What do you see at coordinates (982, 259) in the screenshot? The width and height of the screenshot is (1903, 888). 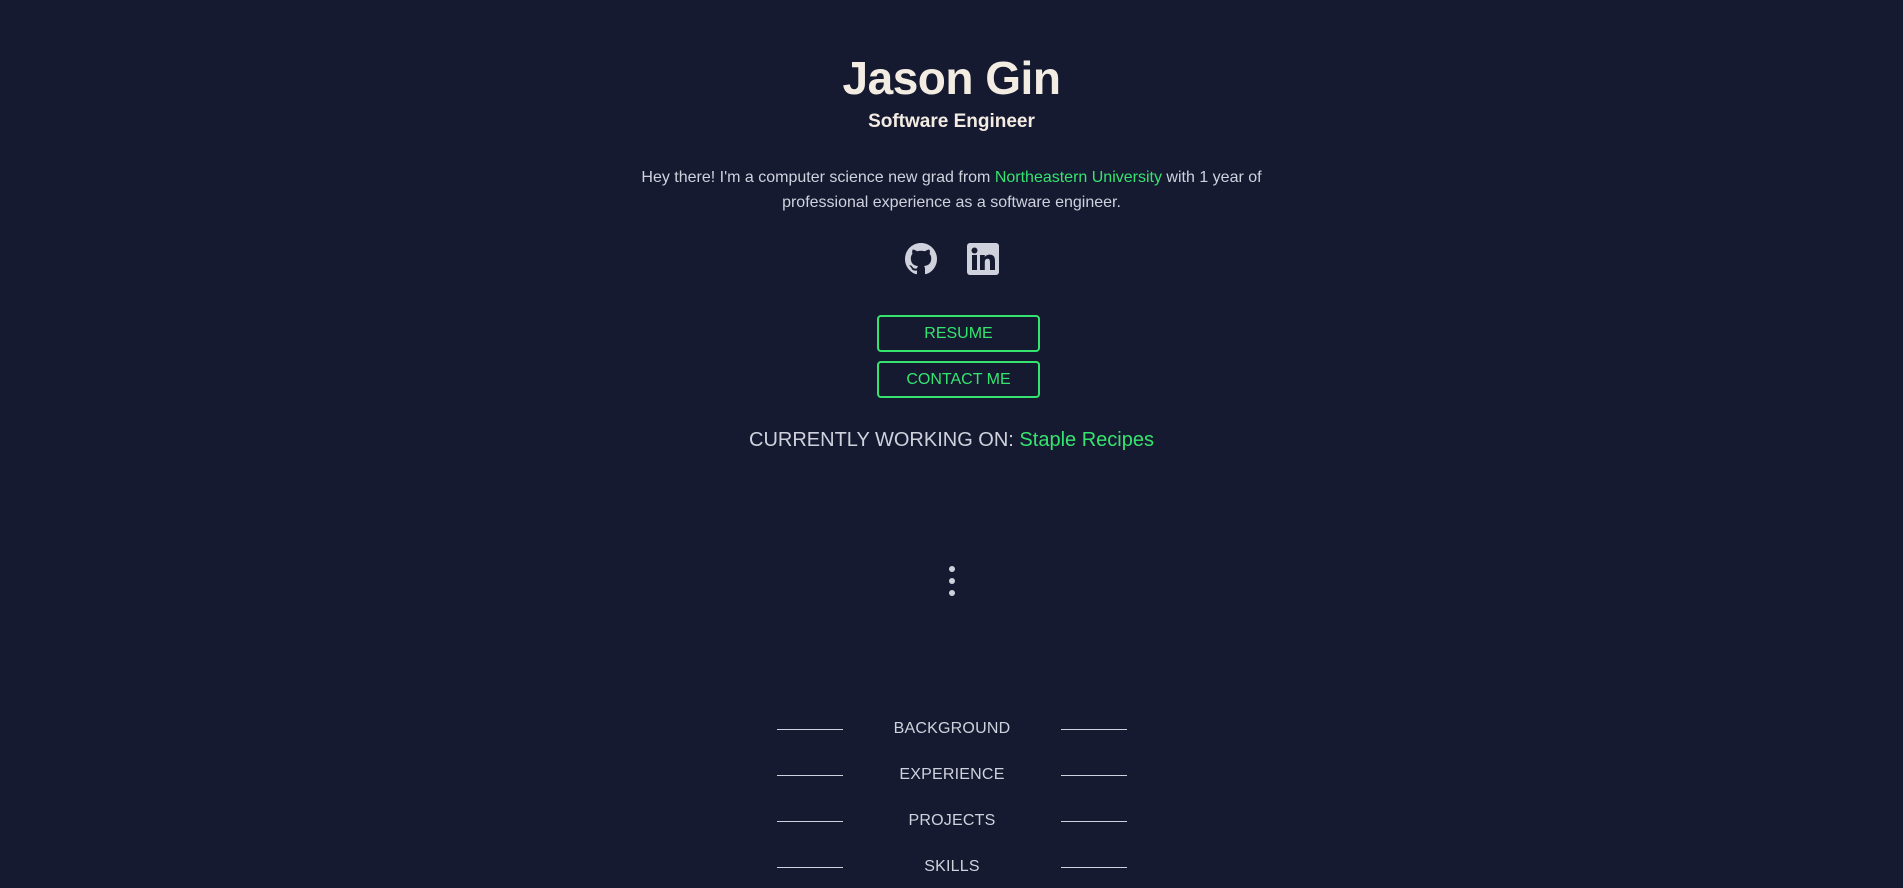 I see `linkedin-icon` at bounding box center [982, 259].